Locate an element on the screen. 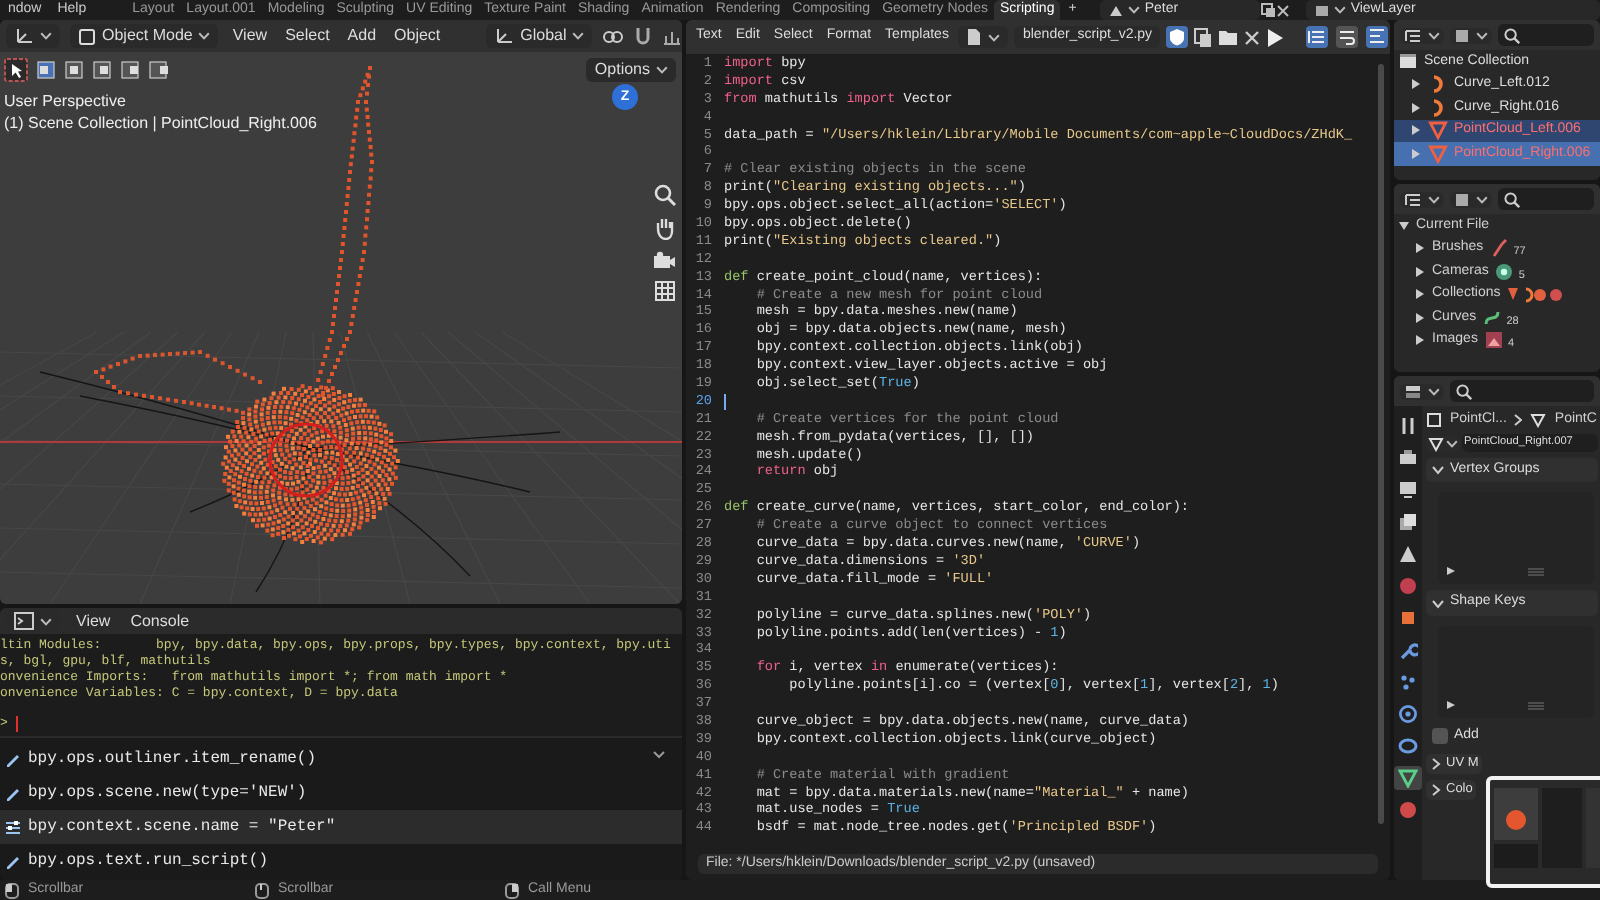 The height and width of the screenshot is (900, 1600). orbit-icon is located at coordinates (1408, 714).